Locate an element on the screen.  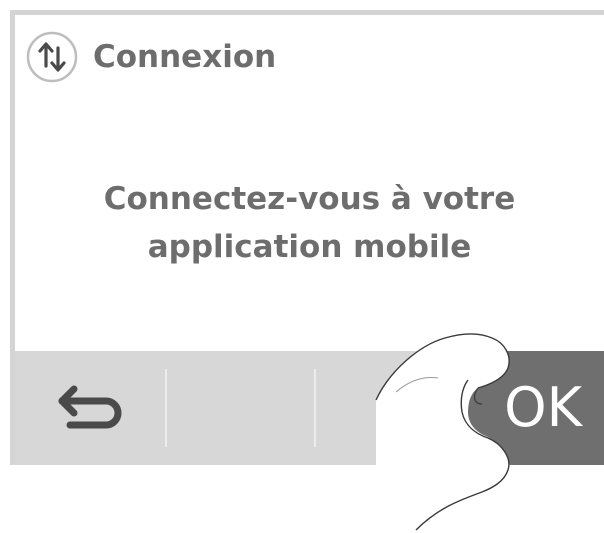
back-button is located at coordinates (90, 408).